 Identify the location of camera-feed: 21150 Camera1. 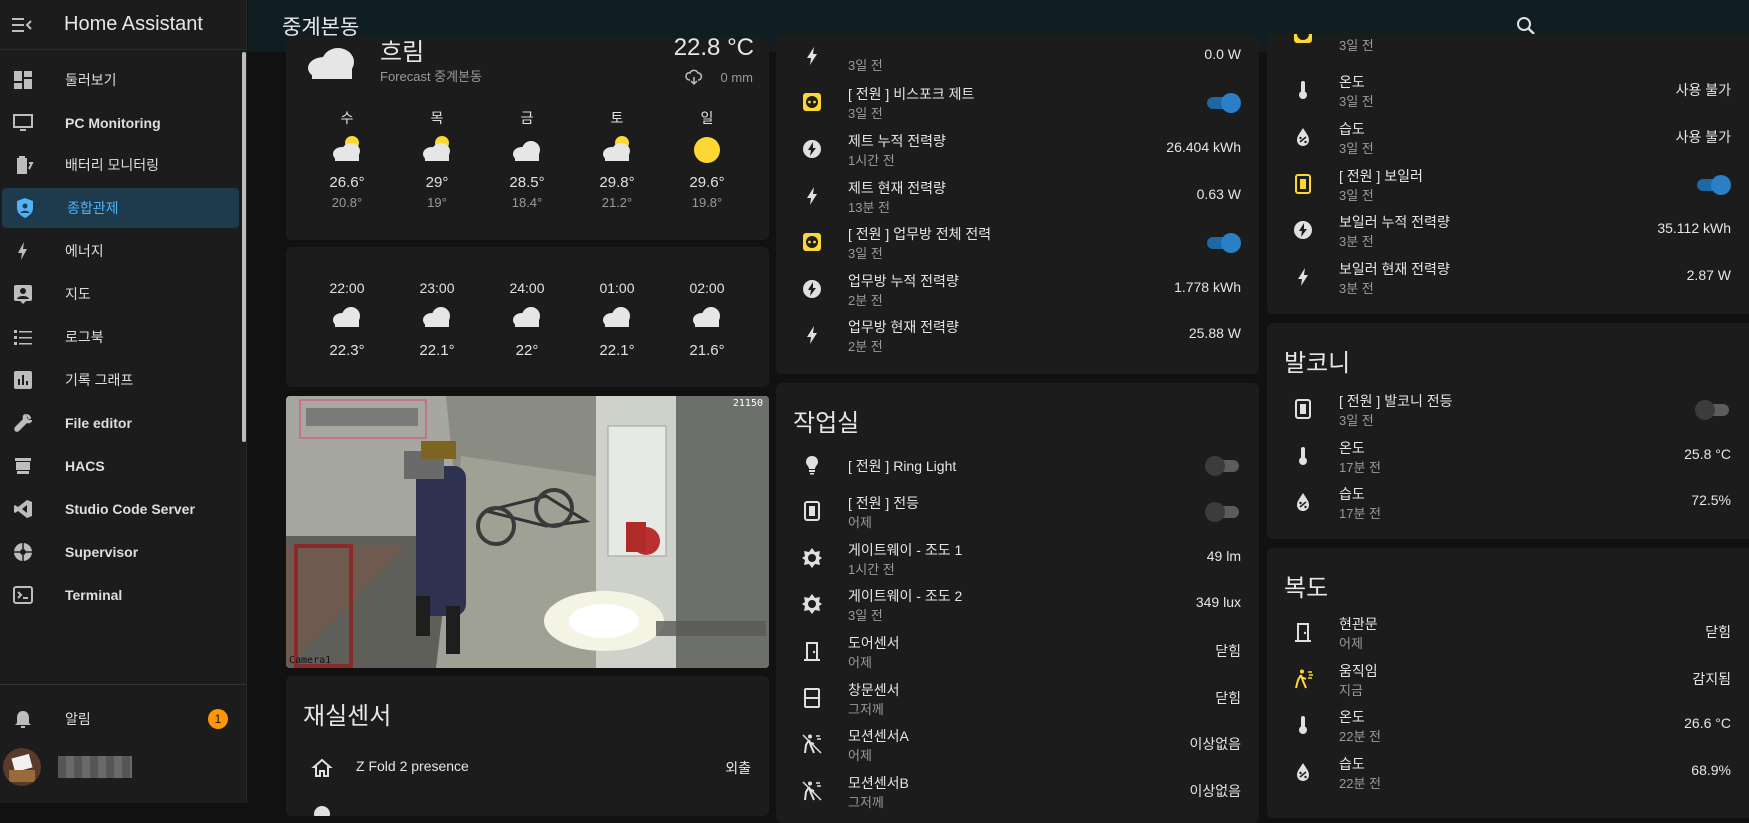
(527, 532).